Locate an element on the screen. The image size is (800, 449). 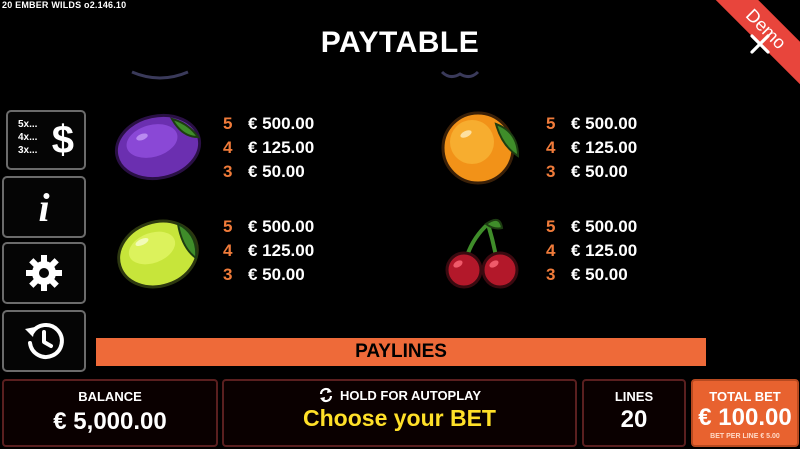
cherry-payouts: 5 € 500.00 4 € 125.00 3 € 50.00 is located at coordinates (592, 250).